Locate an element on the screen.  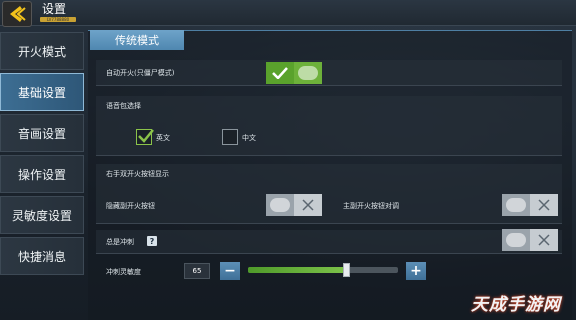
sidebar-item-label: 开火模式 is located at coordinates (41, 51).